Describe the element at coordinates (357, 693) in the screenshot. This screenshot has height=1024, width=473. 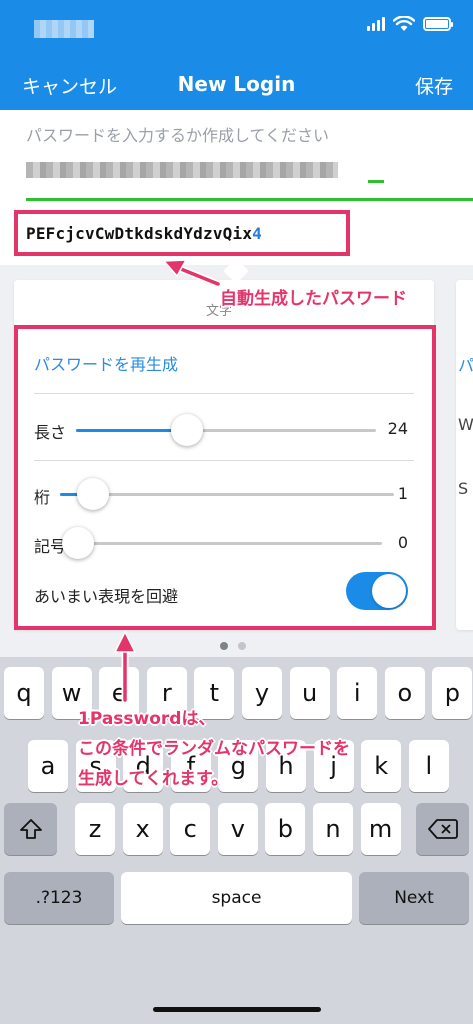
I see `key-i: i` at that location.